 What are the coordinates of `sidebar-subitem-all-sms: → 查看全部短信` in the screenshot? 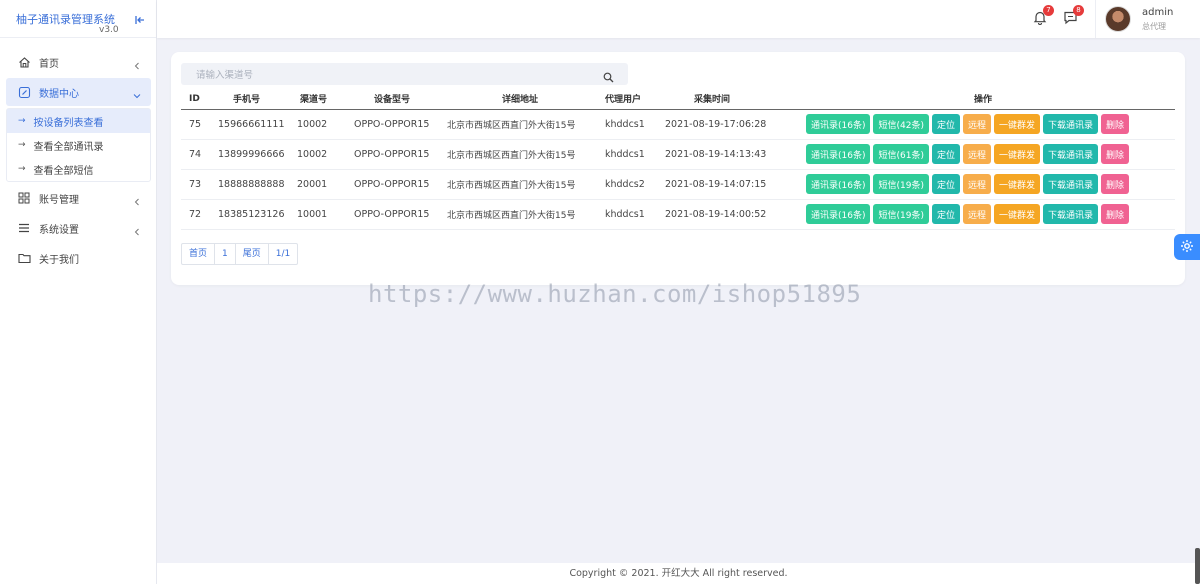 It's located at (78, 169).